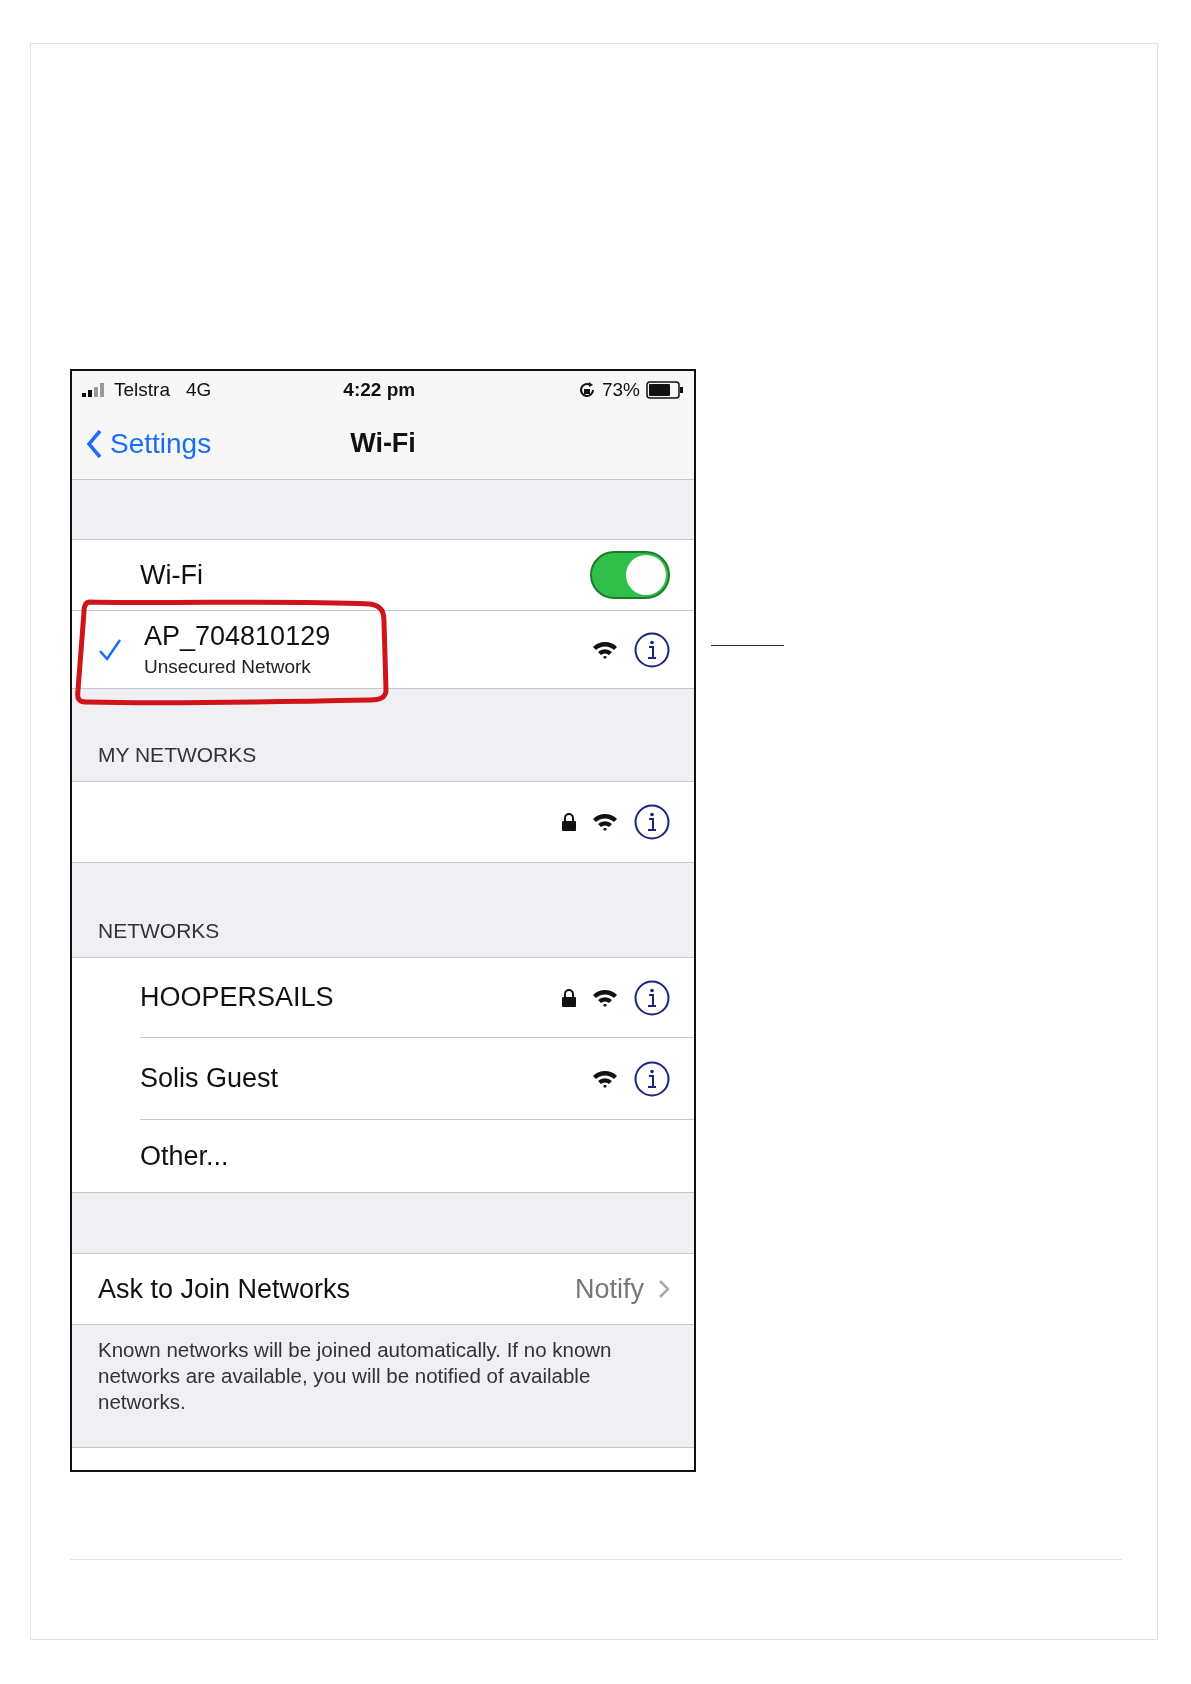 The width and height of the screenshot is (1191, 1684). Describe the element at coordinates (355, 1376) in the screenshot. I see `footer-note: Known networks will be joined automatically. If no known networks are available, you will be notified of available networks.` at that location.